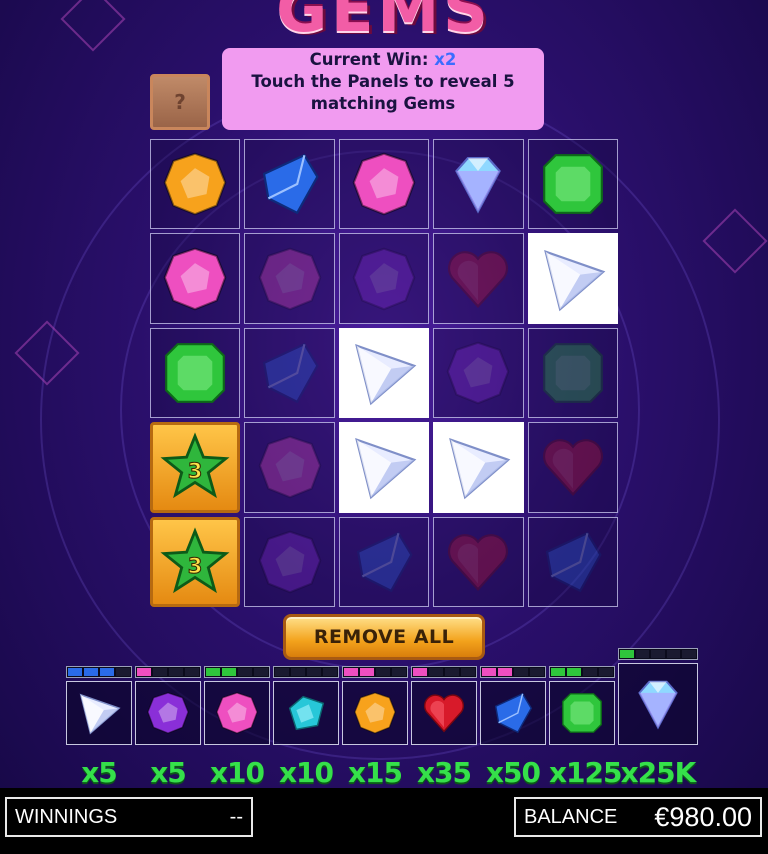 The width and height of the screenshot is (768, 854). I want to click on grid-panel-r5-c2, so click(289, 561).